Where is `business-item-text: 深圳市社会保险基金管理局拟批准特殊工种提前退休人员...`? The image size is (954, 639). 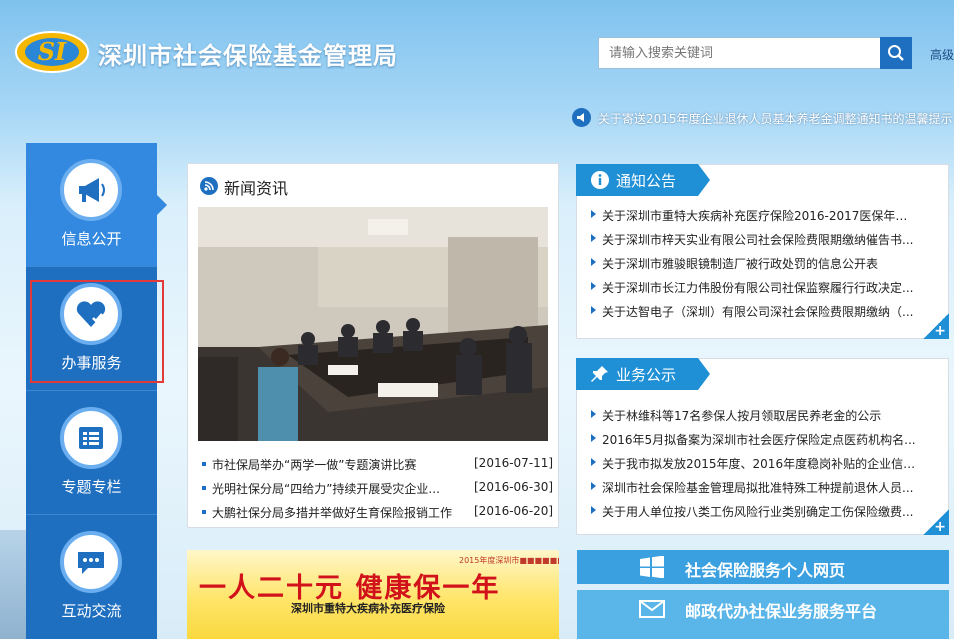 business-item-text: 深圳市社会保险基金管理局拟批准特殊工种提前退休人员... is located at coordinates (760, 487).